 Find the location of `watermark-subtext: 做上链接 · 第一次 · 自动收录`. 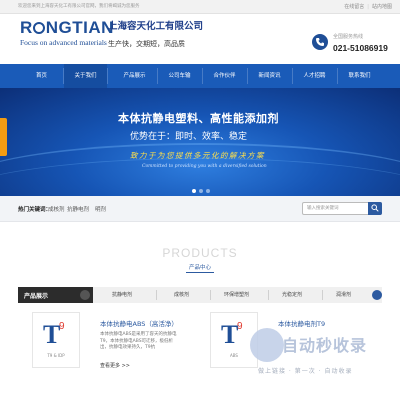

watermark-subtext: 做上链接 · 第一次 · 自动收录 is located at coordinates (305, 371).